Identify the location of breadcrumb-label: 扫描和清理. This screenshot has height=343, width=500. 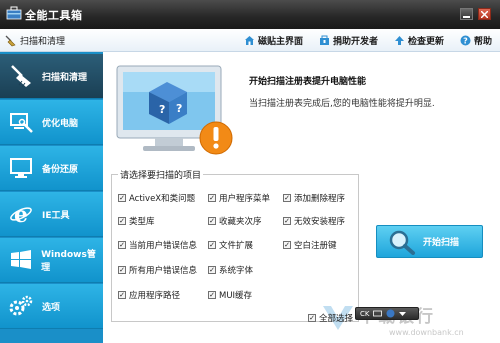
(43, 42).